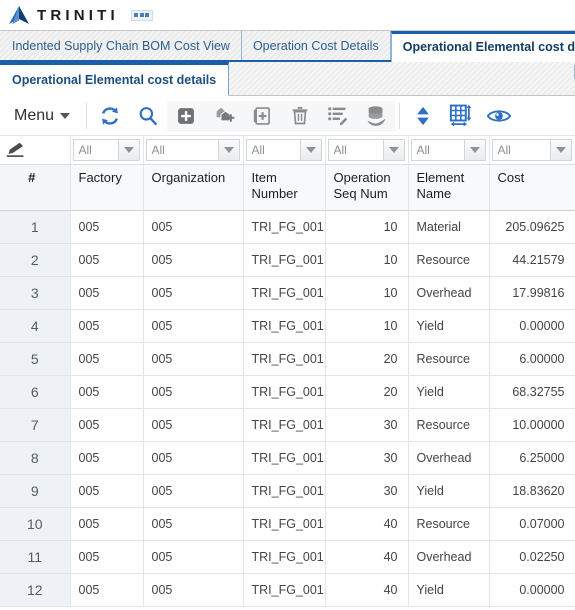  I want to click on cell-operation-seq-num: 30, so click(367, 491).